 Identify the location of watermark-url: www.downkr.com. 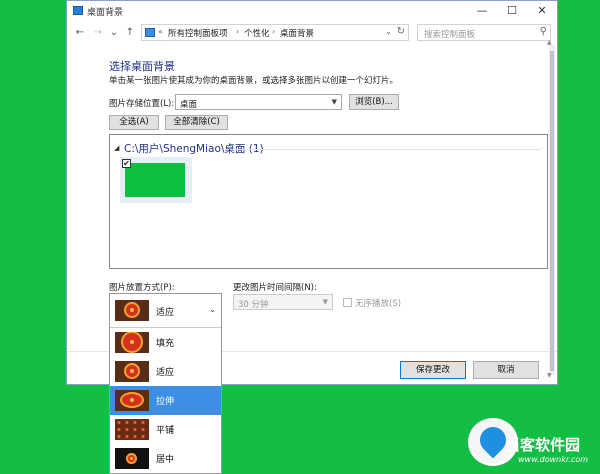
(553, 459).